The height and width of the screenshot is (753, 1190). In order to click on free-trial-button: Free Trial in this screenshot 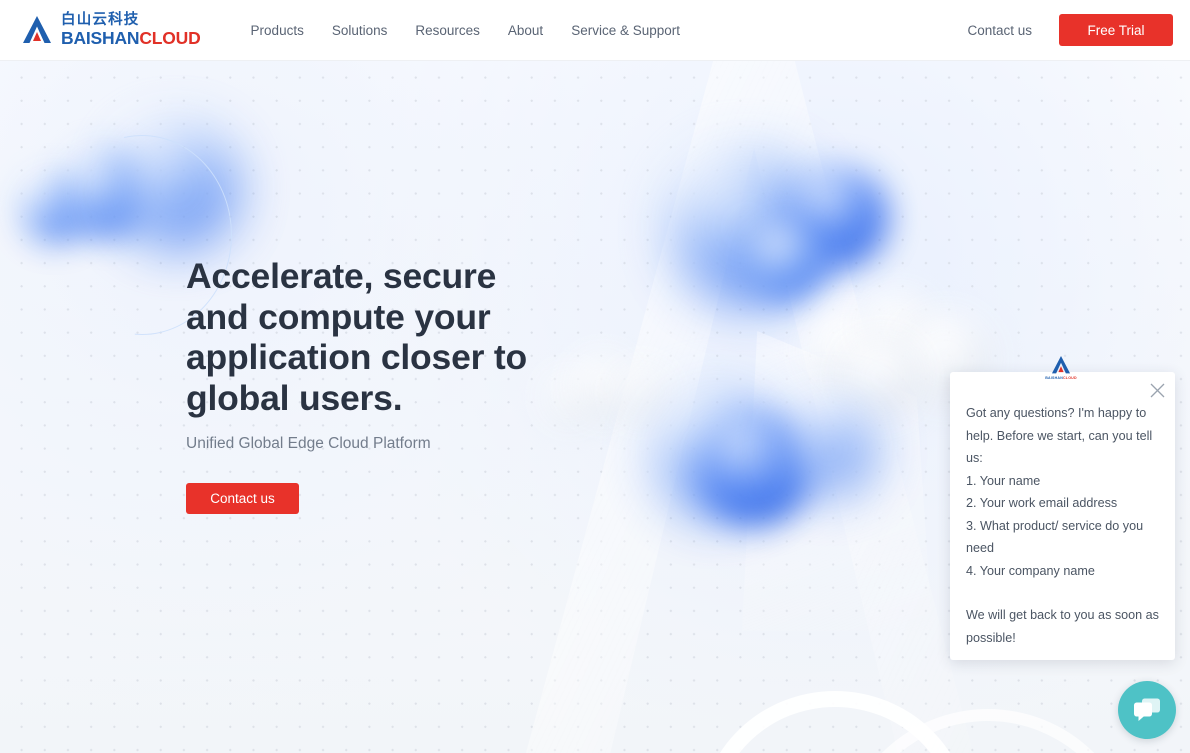, I will do `click(1116, 30)`.